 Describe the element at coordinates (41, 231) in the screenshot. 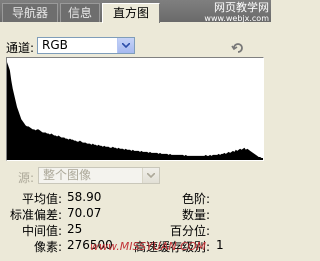

I see `stat-label-median: 中间值:` at that location.